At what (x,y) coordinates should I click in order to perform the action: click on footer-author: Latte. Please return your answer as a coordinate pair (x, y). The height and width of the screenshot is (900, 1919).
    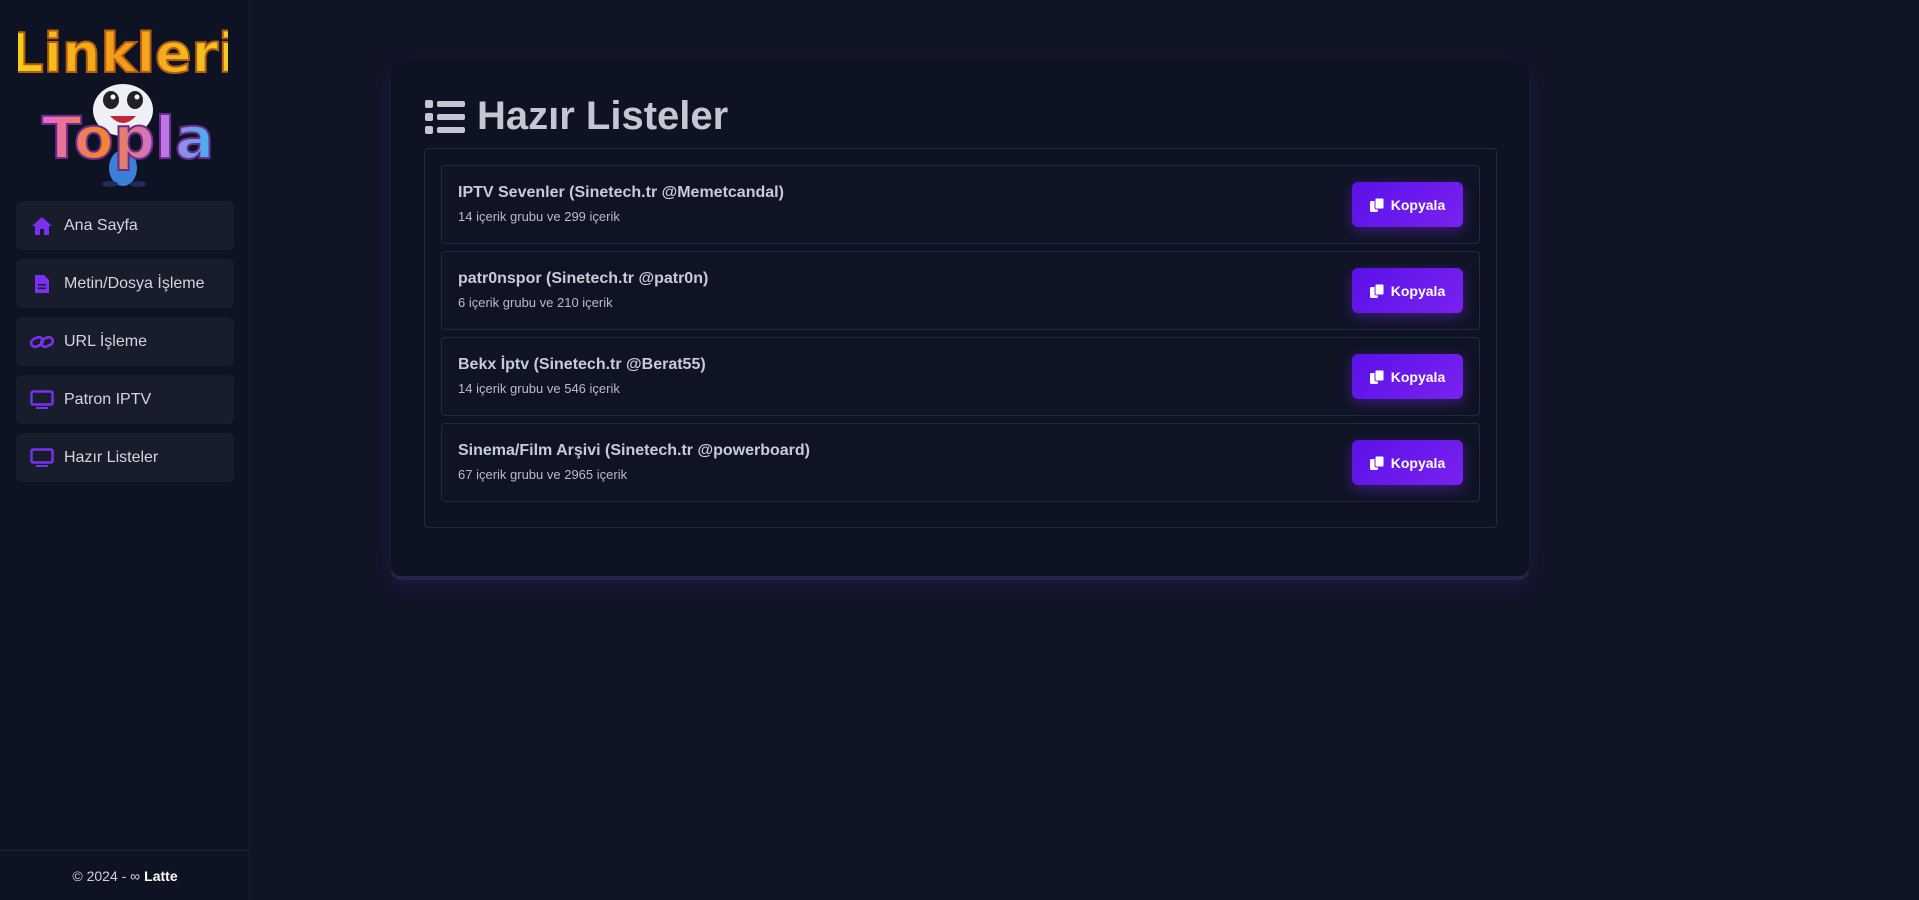
    Looking at the image, I should click on (161, 875).